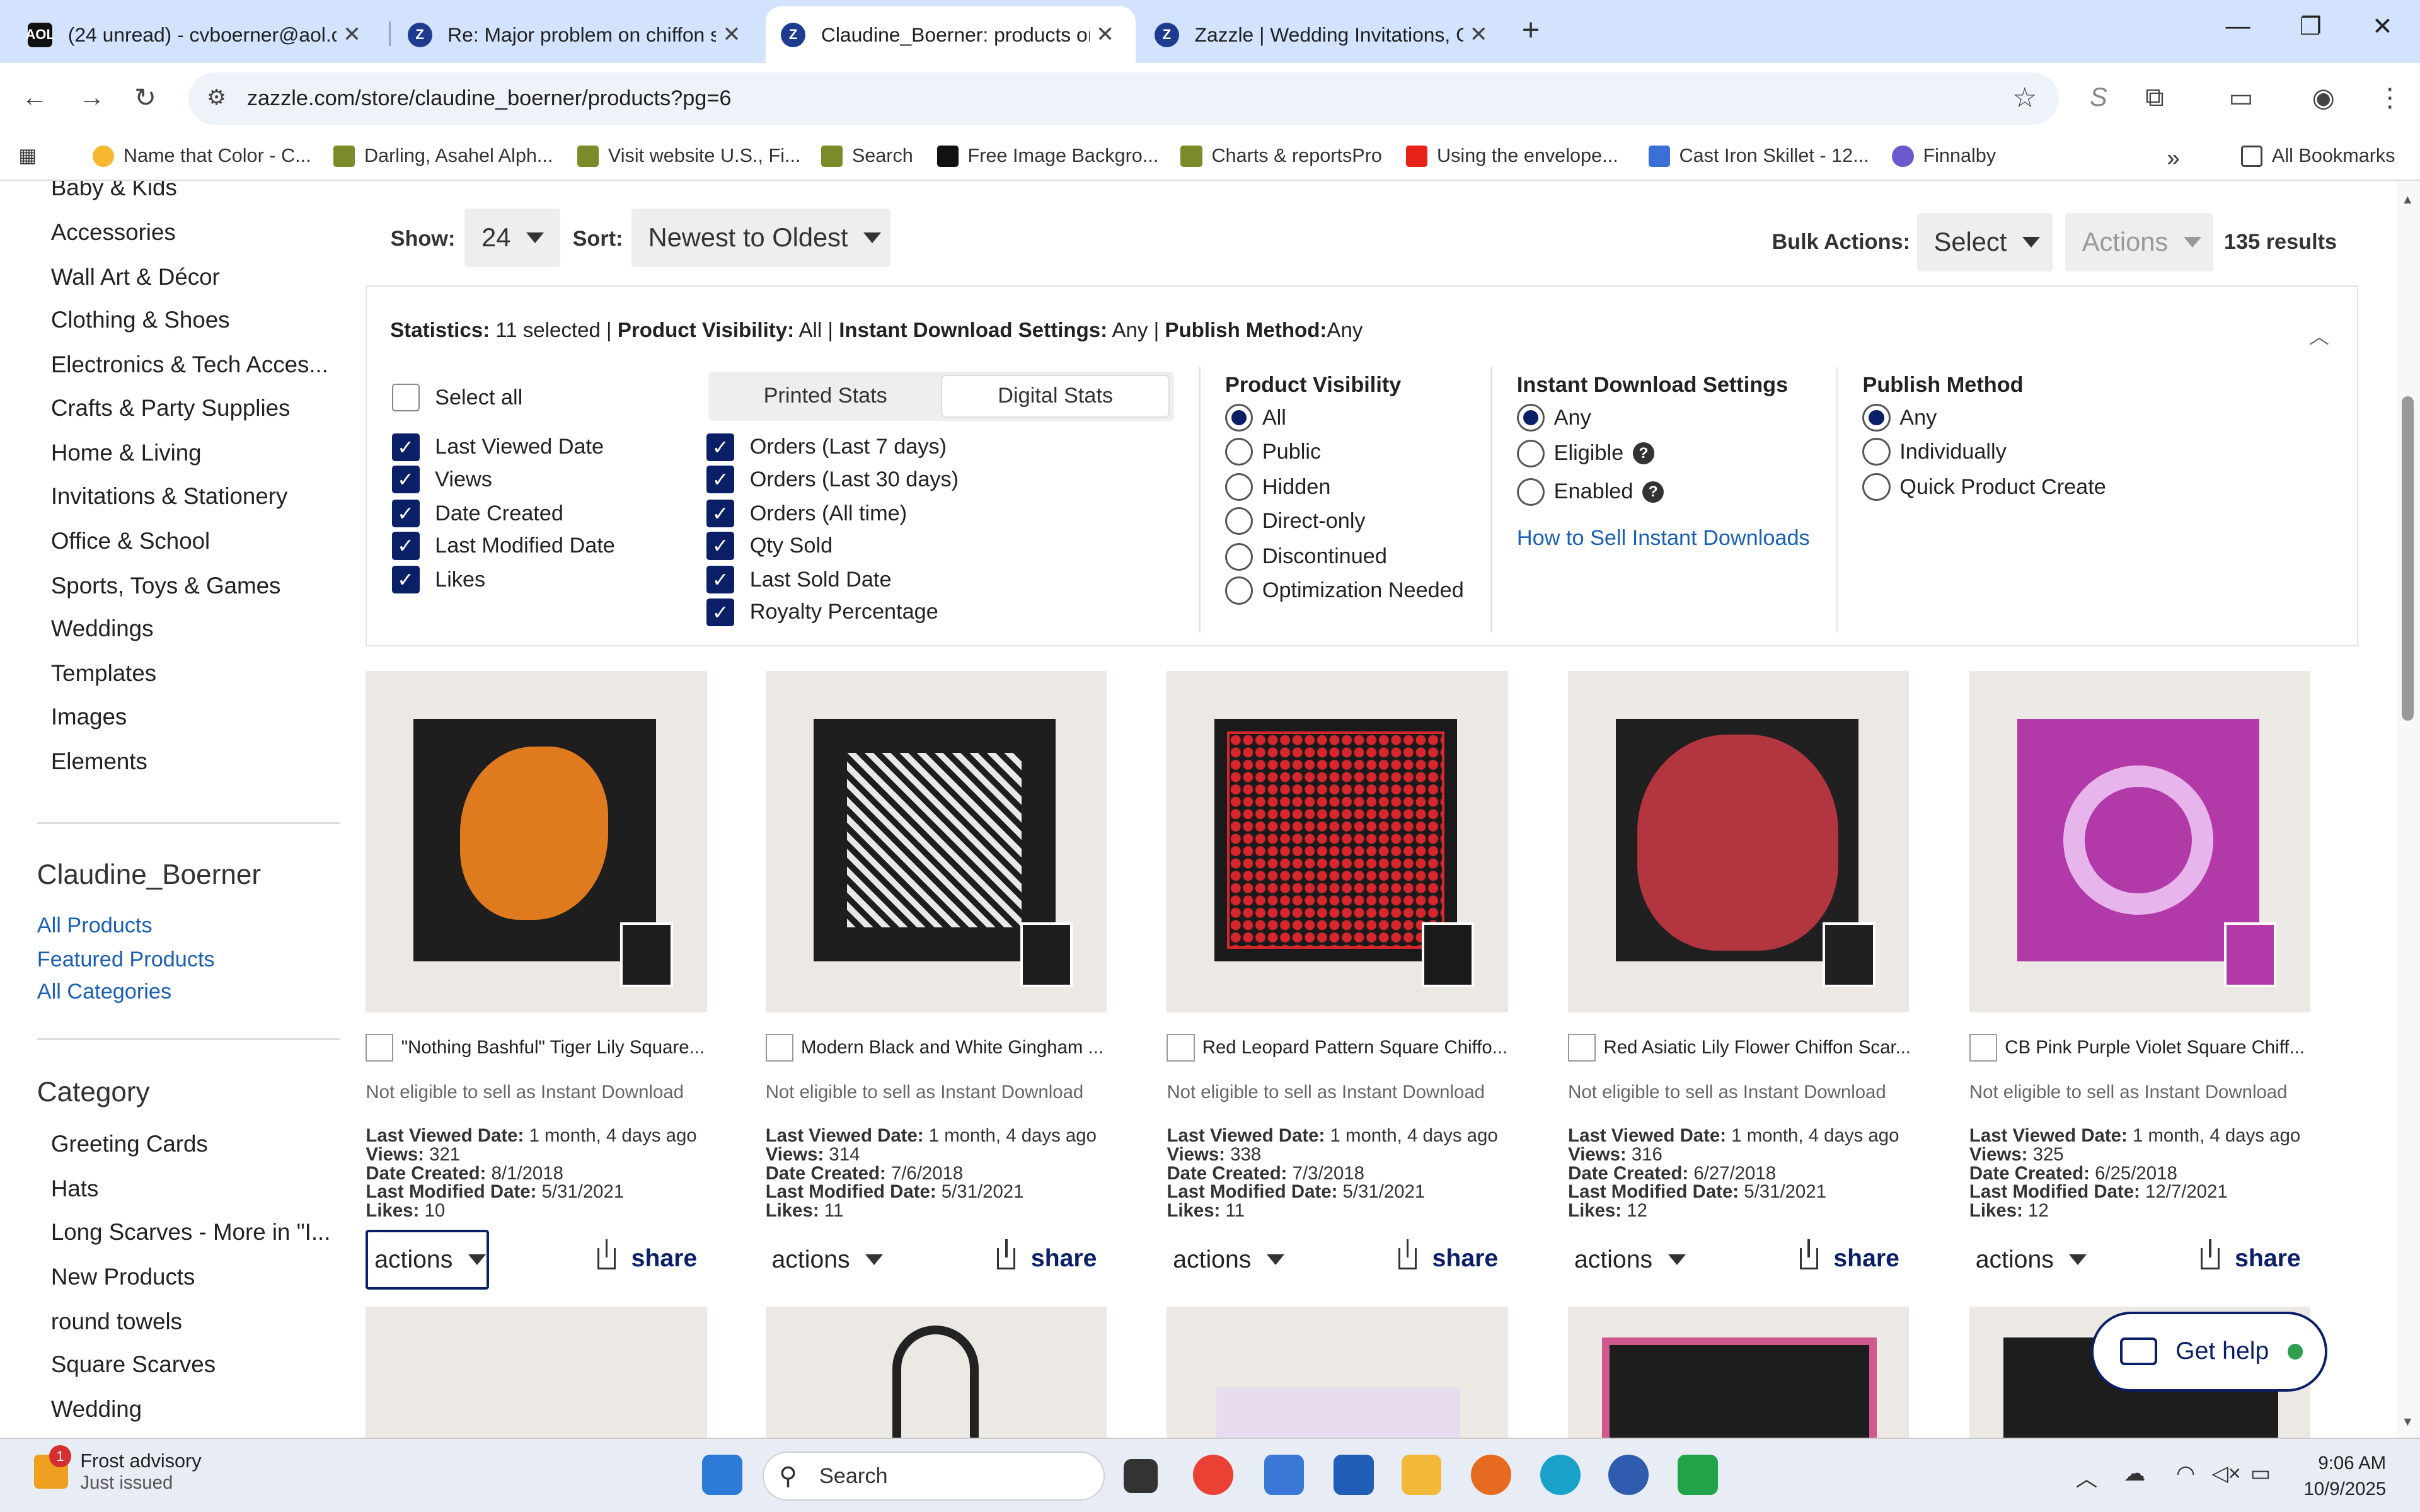  What do you see at coordinates (2323, 97) in the screenshot?
I see `profile-avatar-icon: ◉` at bounding box center [2323, 97].